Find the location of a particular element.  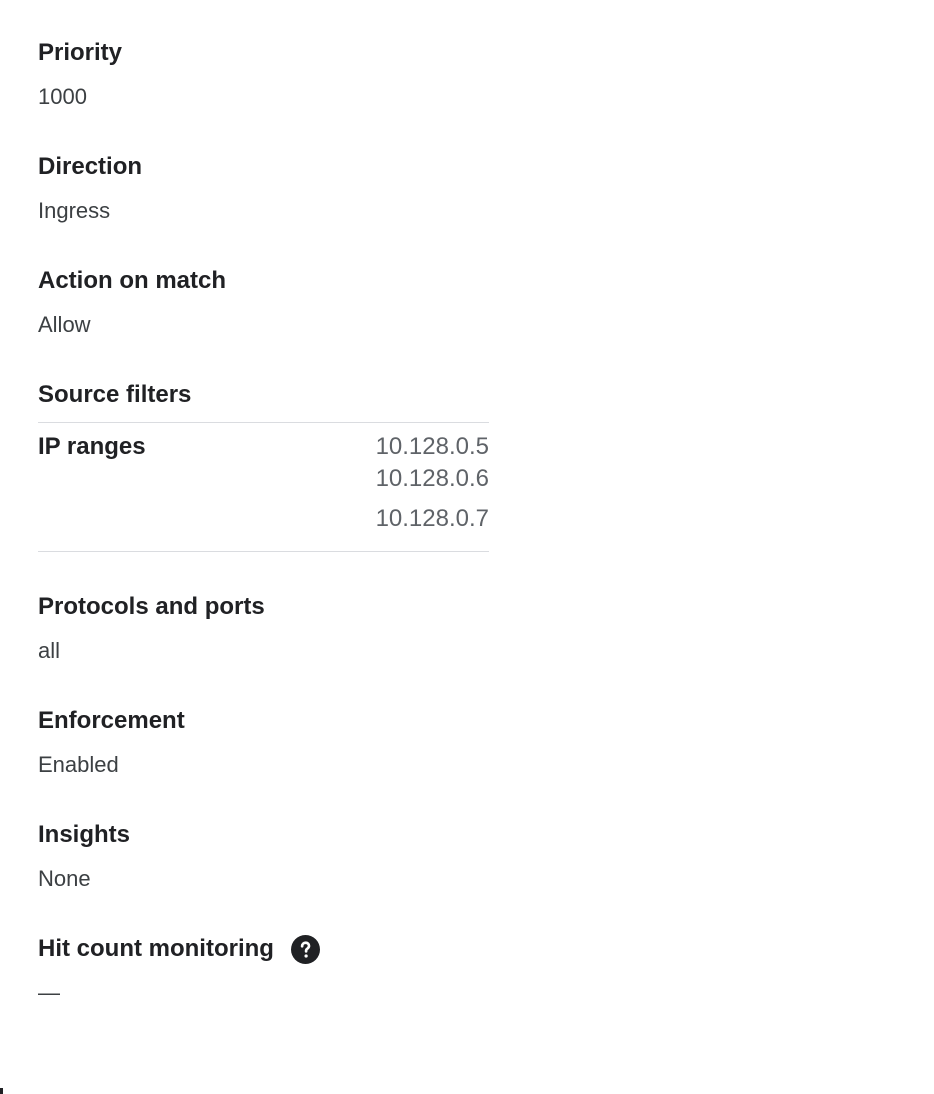

protocols-and-ports-value: all is located at coordinates (49, 650).